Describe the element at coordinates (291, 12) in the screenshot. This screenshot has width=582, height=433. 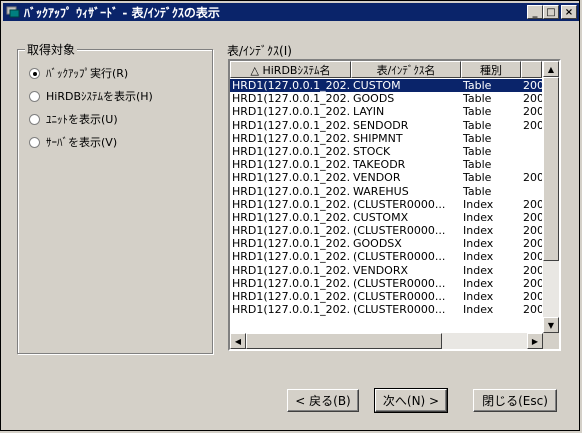
I see `title-bar: ﾊﾞｯｸｱｯﾌﾟ ｳｨｻﾞｰﾄﾞ - 表/ｲﾝﾃﾞｸｽの表示 _ □ ×` at that location.